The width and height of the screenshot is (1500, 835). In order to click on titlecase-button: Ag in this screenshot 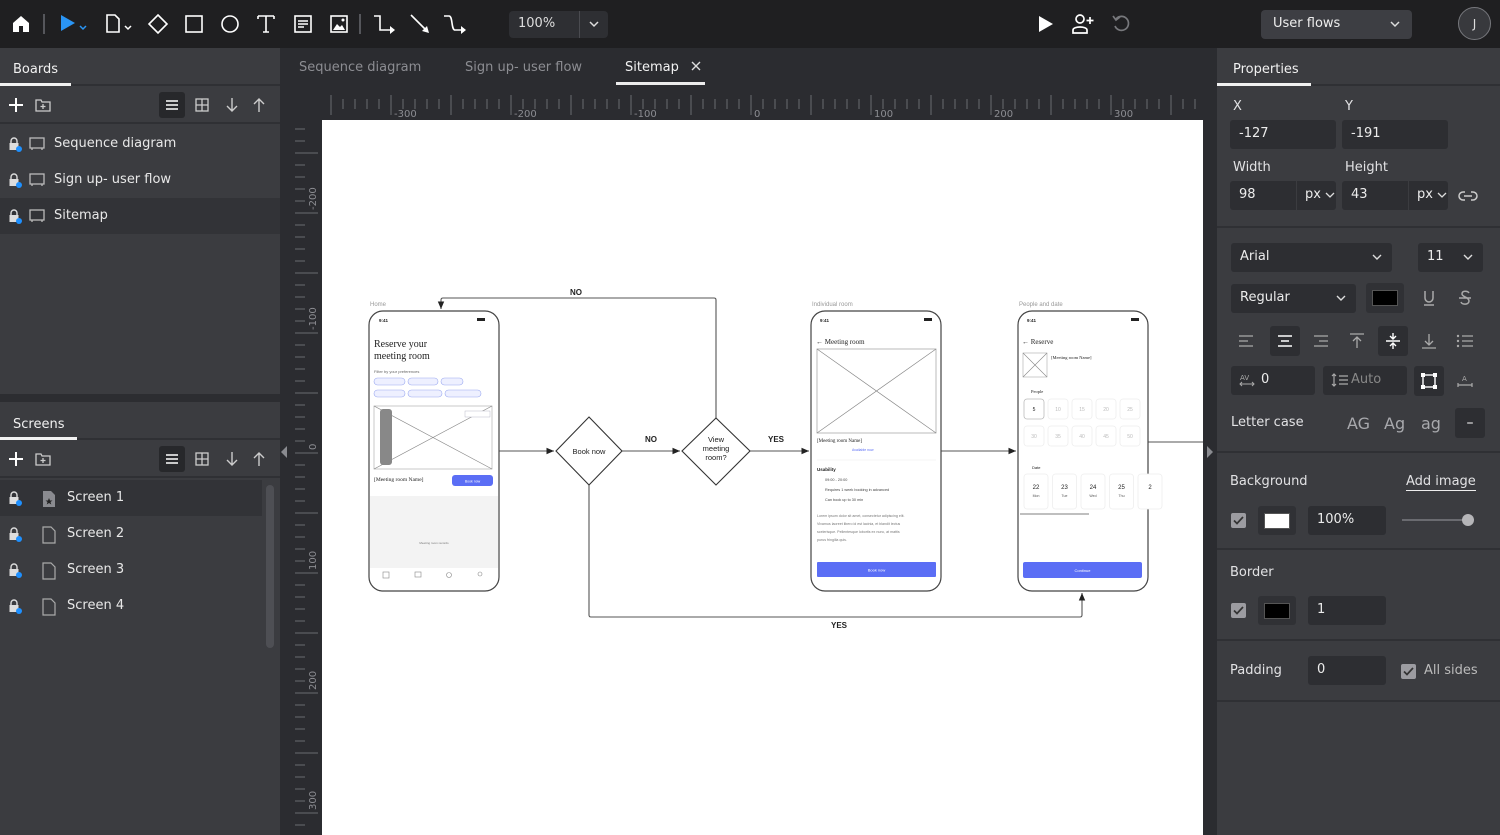, I will do `click(1394, 423)`.